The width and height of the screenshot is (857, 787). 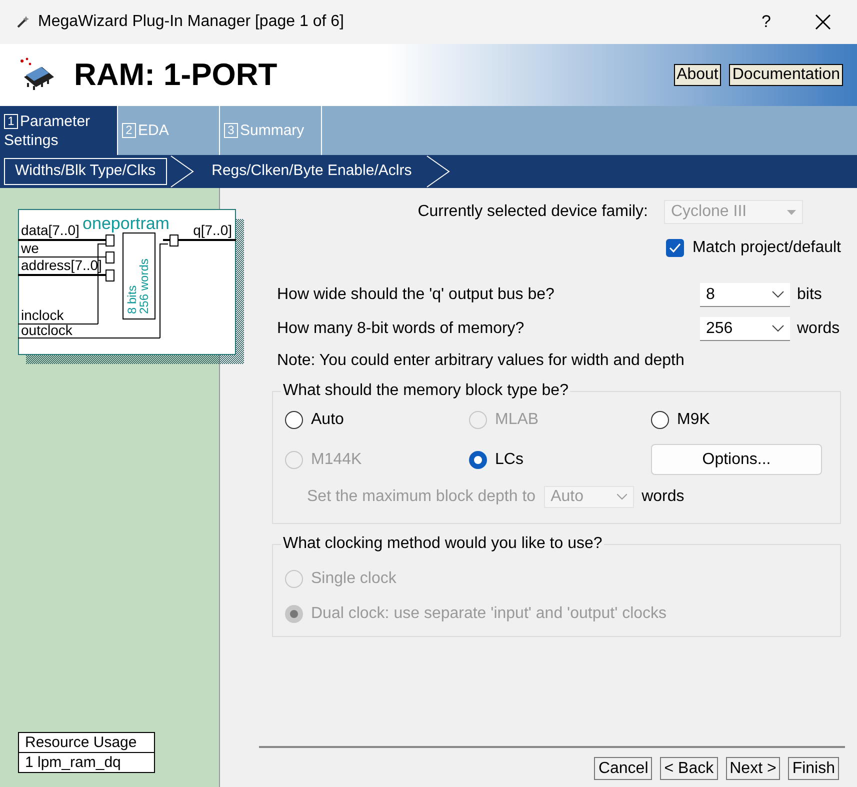 I want to click on max-depth-unit: words, so click(x=663, y=497).